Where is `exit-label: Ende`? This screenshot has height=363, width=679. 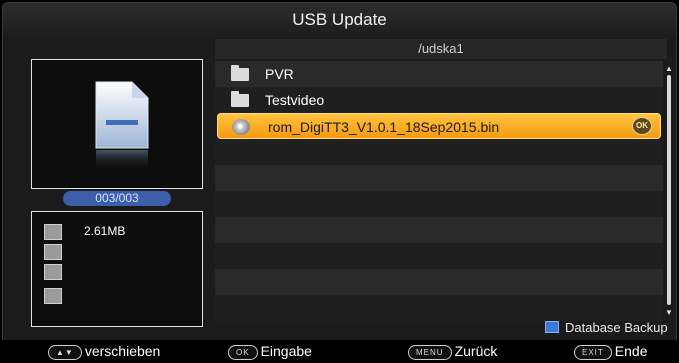
exit-label: Ende is located at coordinates (631, 351).